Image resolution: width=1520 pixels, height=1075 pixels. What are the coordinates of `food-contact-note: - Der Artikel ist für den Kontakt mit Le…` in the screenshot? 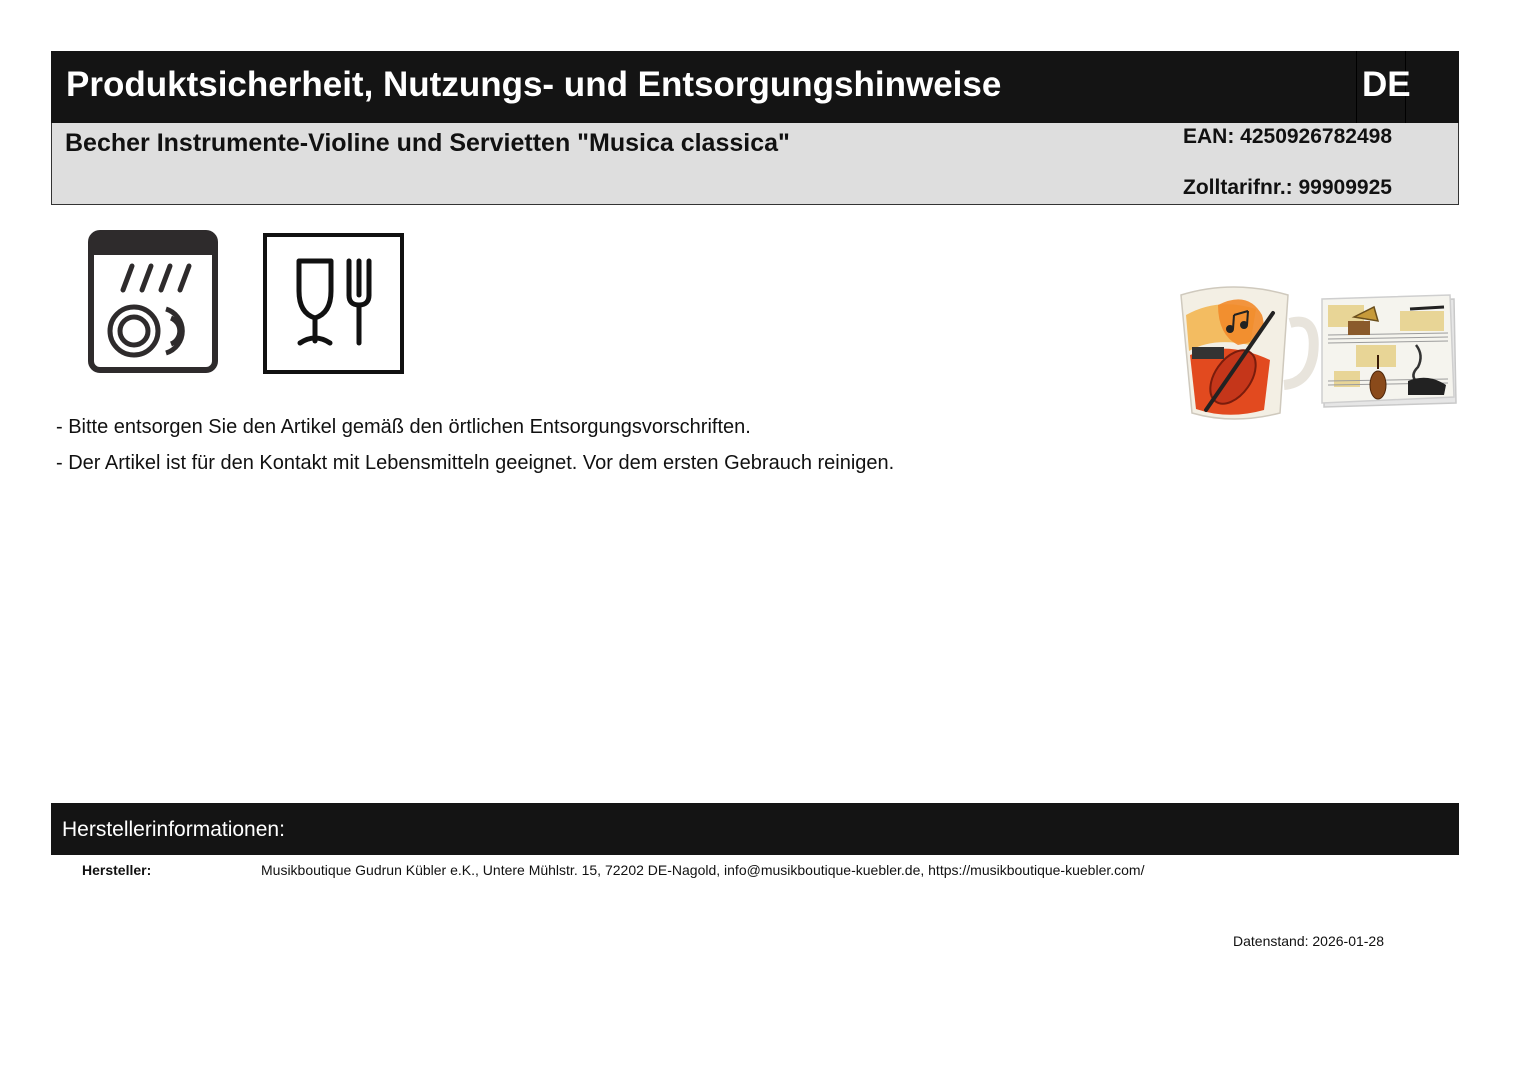 It's located at (475, 463).